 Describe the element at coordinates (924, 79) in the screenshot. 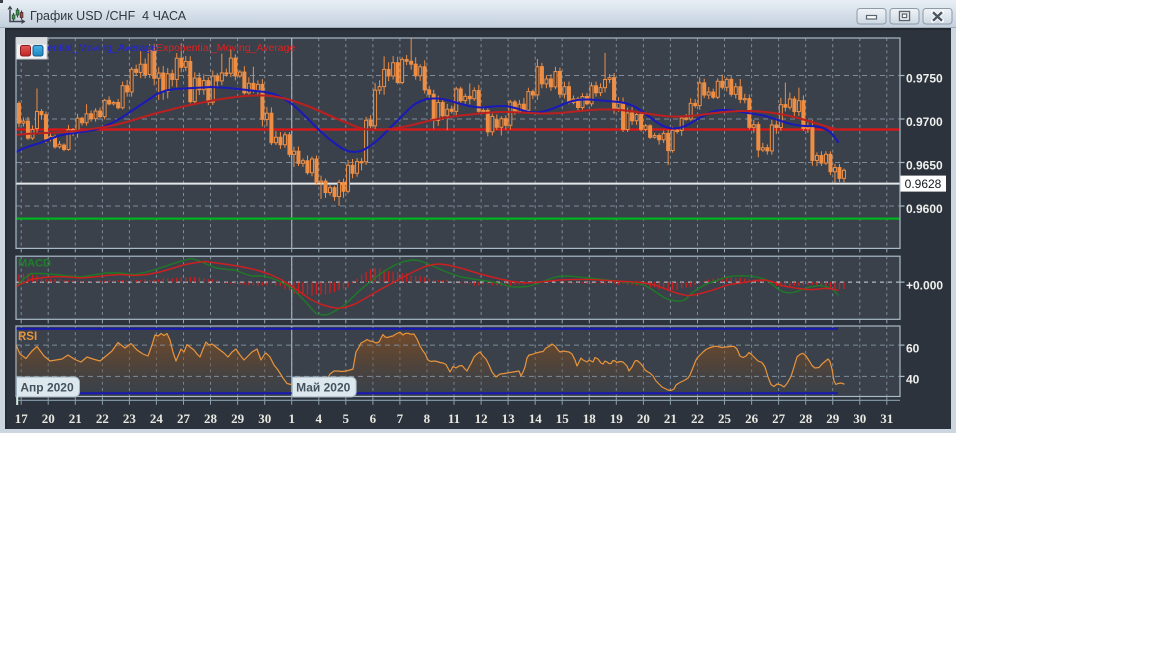

I see `svg-text: 0.9750` at that location.